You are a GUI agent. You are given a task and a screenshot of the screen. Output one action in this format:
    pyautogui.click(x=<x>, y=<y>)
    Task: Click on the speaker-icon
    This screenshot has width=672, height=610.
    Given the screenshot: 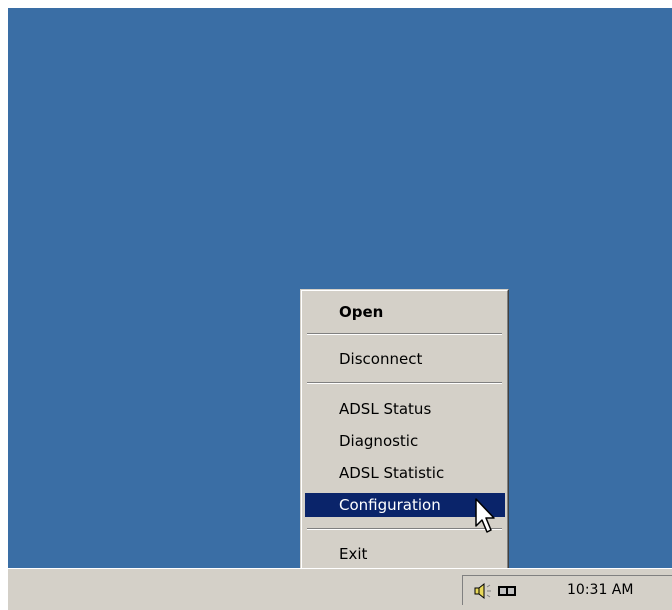 What is the action you would take?
    pyautogui.click(x=484, y=591)
    